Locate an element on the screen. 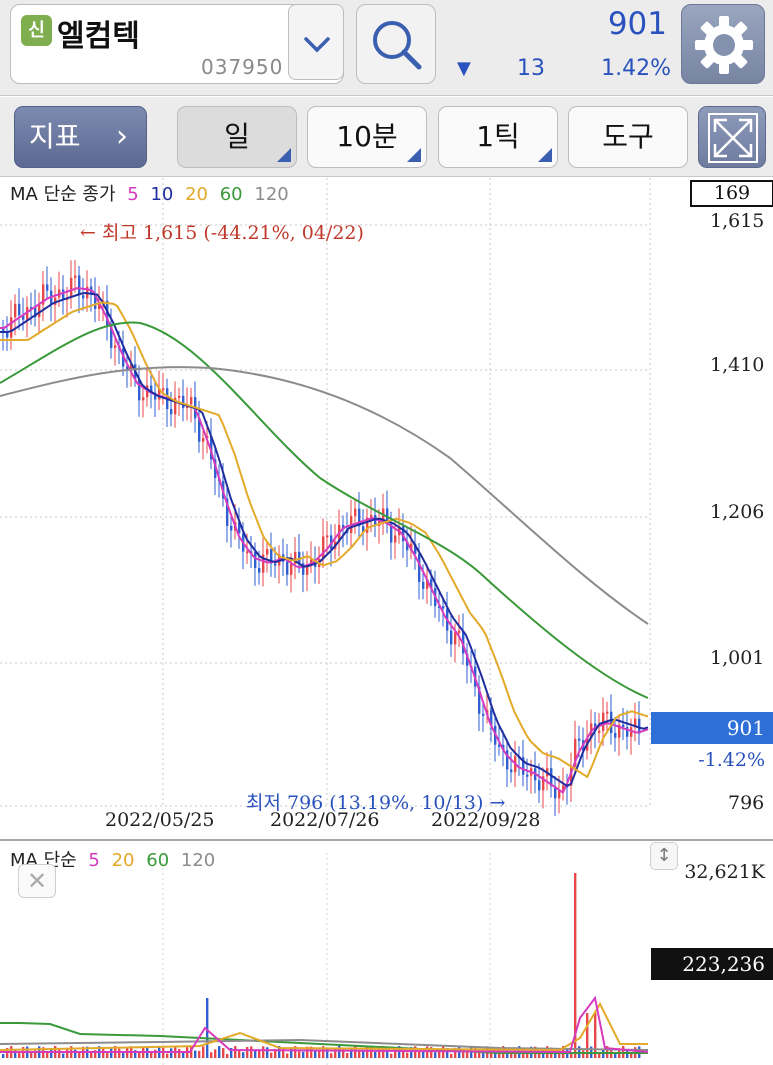 Image resolution: width=773 pixels, height=1065 pixels. chevron-right-icon: › is located at coordinates (122, 136).